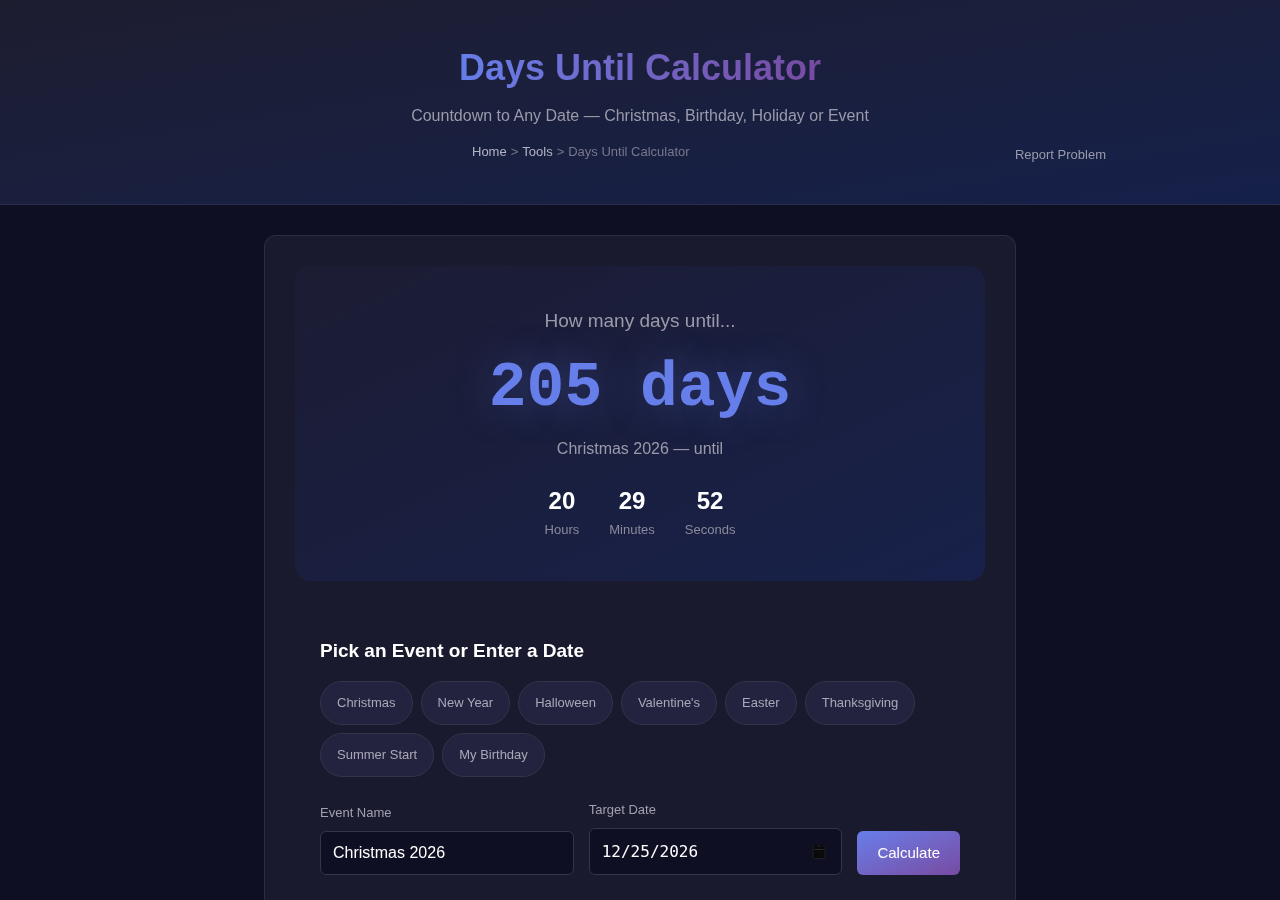  I want to click on time-unit-label: Seconds, so click(710, 530).